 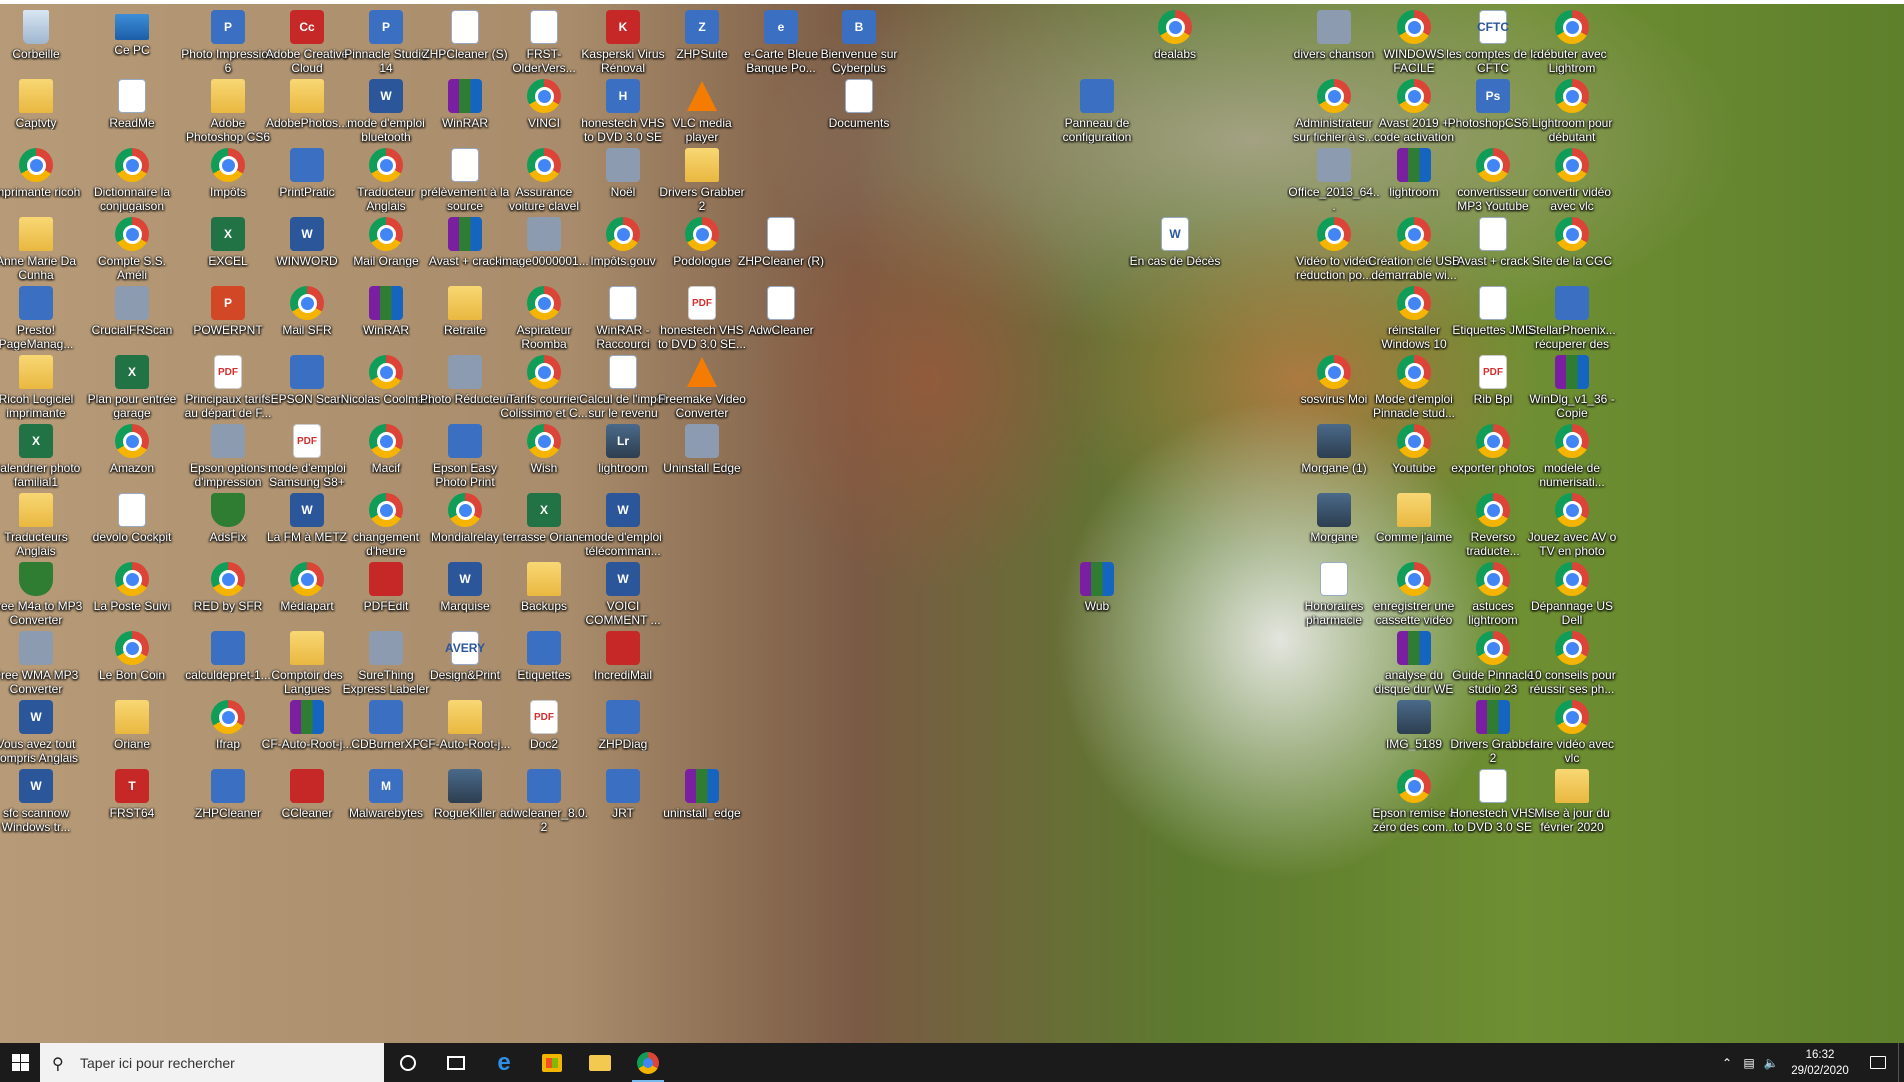 What do you see at coordinates (228, 27) in the screenshot?
I see `photo-app-icon: P` at bounding box center [228, 27].